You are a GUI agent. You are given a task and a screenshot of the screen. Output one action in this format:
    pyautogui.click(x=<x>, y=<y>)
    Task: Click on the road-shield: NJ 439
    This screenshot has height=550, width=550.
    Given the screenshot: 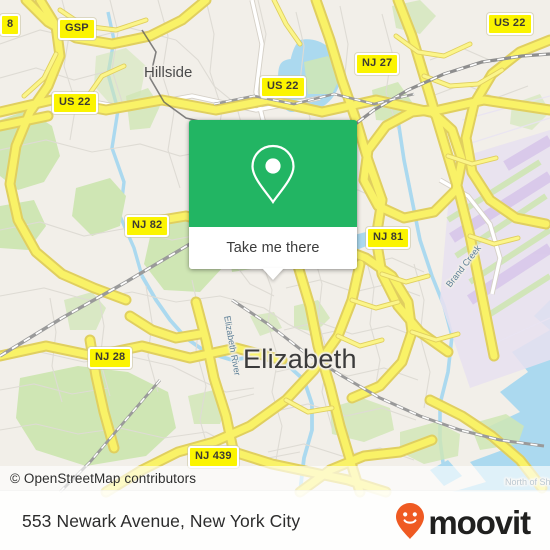 What is the action you would take?
    pyautogui.click(x=213, y=457)
    